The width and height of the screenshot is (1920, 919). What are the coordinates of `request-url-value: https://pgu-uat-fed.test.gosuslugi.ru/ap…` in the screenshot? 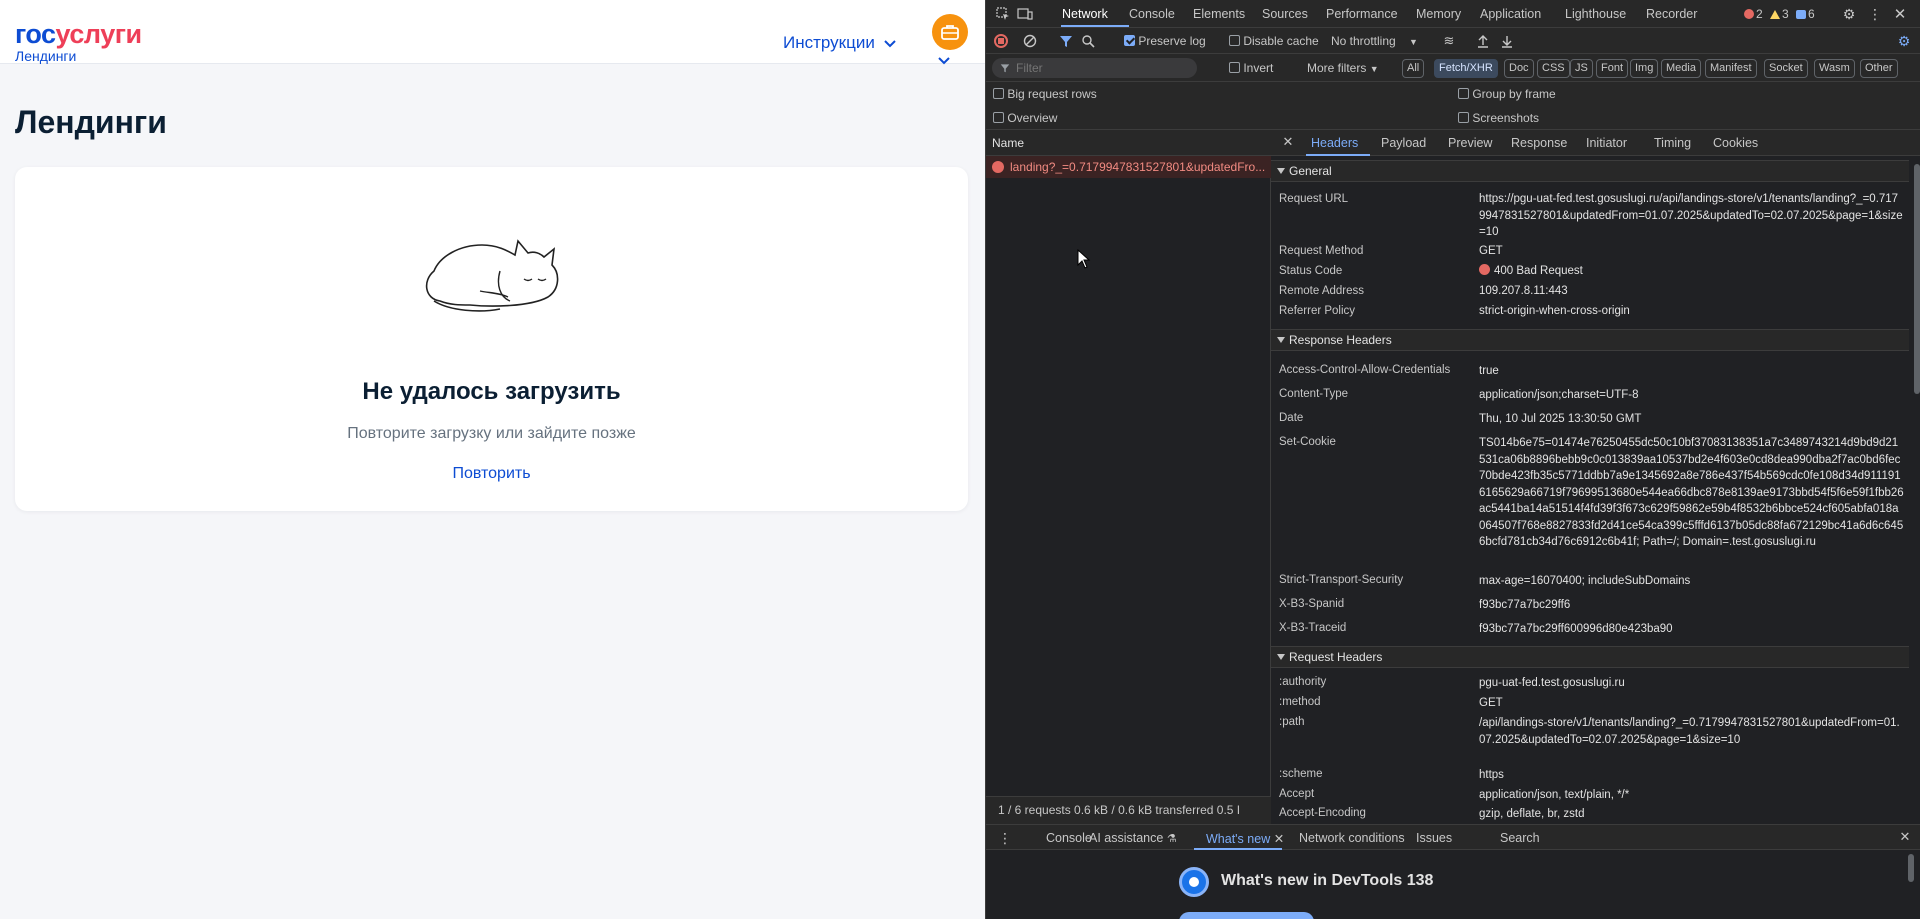 It's located at (1691, 215).